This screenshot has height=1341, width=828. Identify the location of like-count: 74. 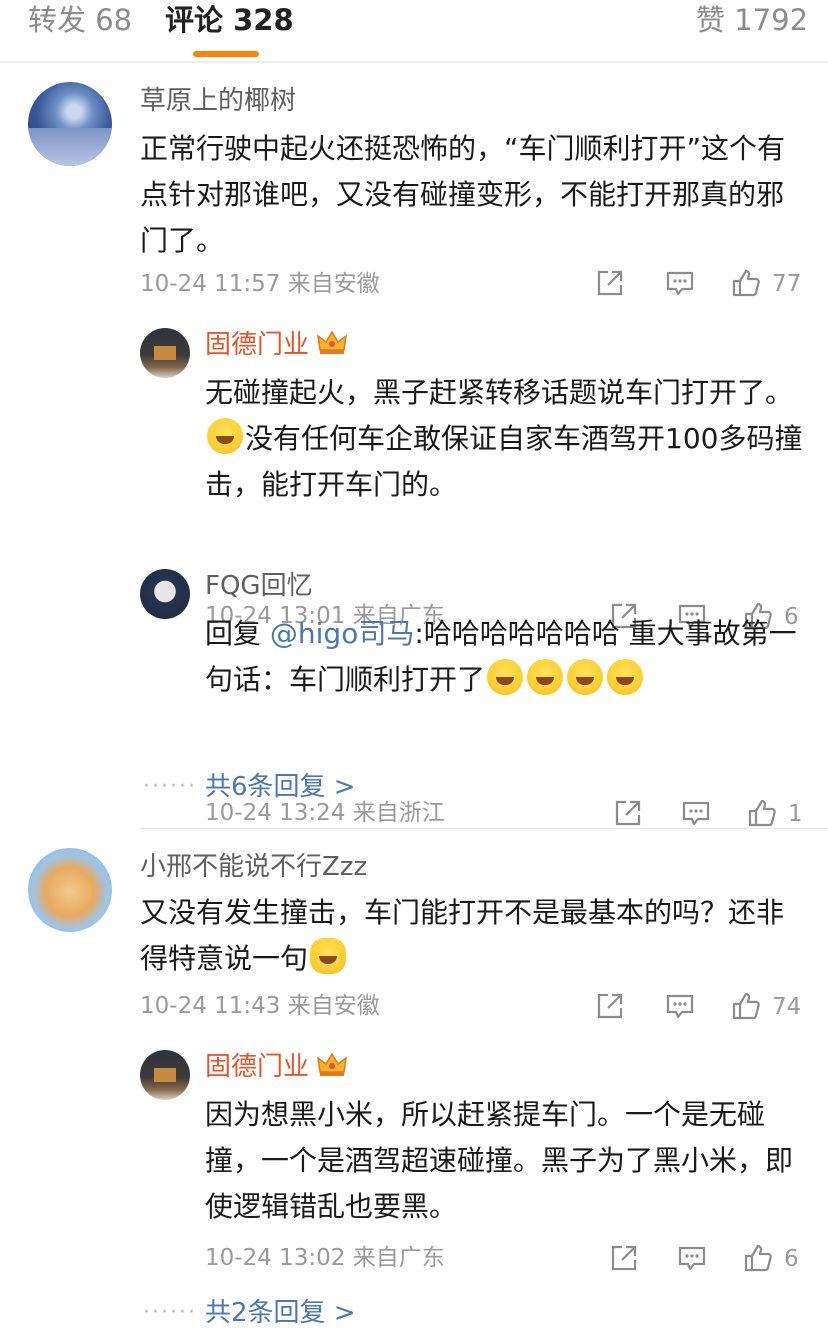
(787, 1007).